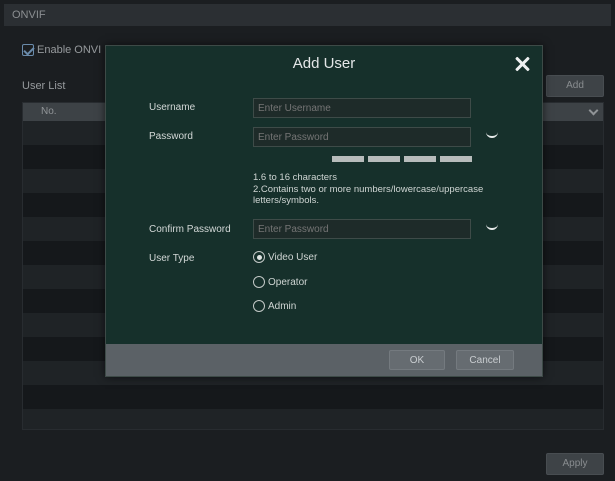  What do you see at coordinates (492, 227) in the screenshot?
I see `show-confirm-password-eye-icon` at bounding box center [492, 227].